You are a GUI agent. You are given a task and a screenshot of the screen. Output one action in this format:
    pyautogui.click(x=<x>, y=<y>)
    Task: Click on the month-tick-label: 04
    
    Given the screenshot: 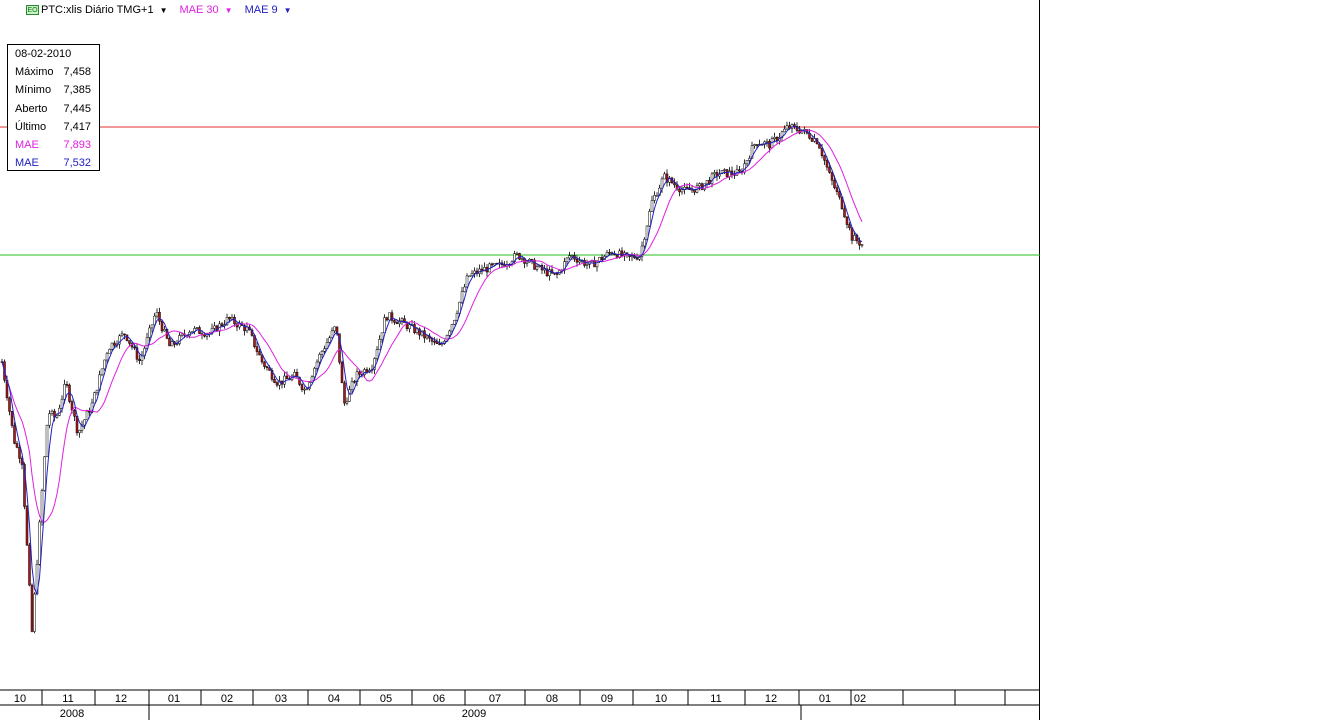 What is the action you would take?
    pyautogui.click(x=334, y=699)
    